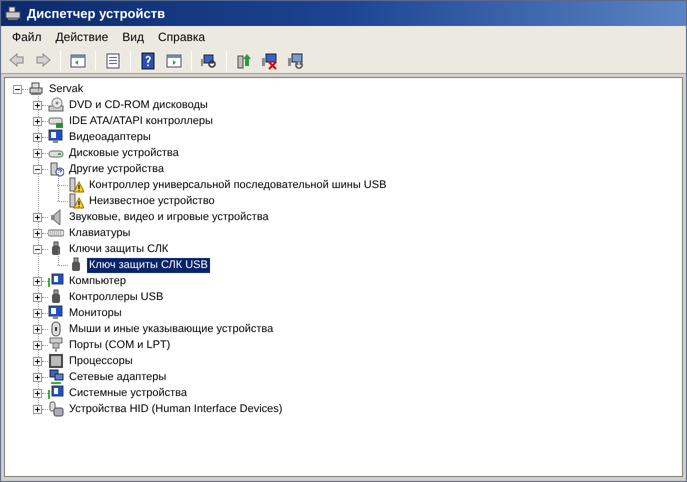  What do you see at coordinates (97, 281) in the screenshot?
I see `tree-item: Компьютер` at bounding box center [97, 281].